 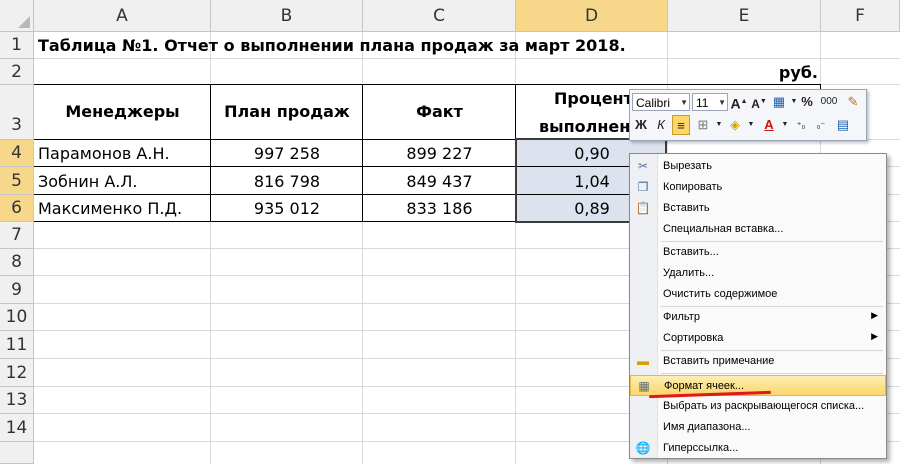 What do you see at coordinates (758, 208) in the screenshot?
I see `menu-item-paste: 📋 Вставить` at bounding box center [758, 208].